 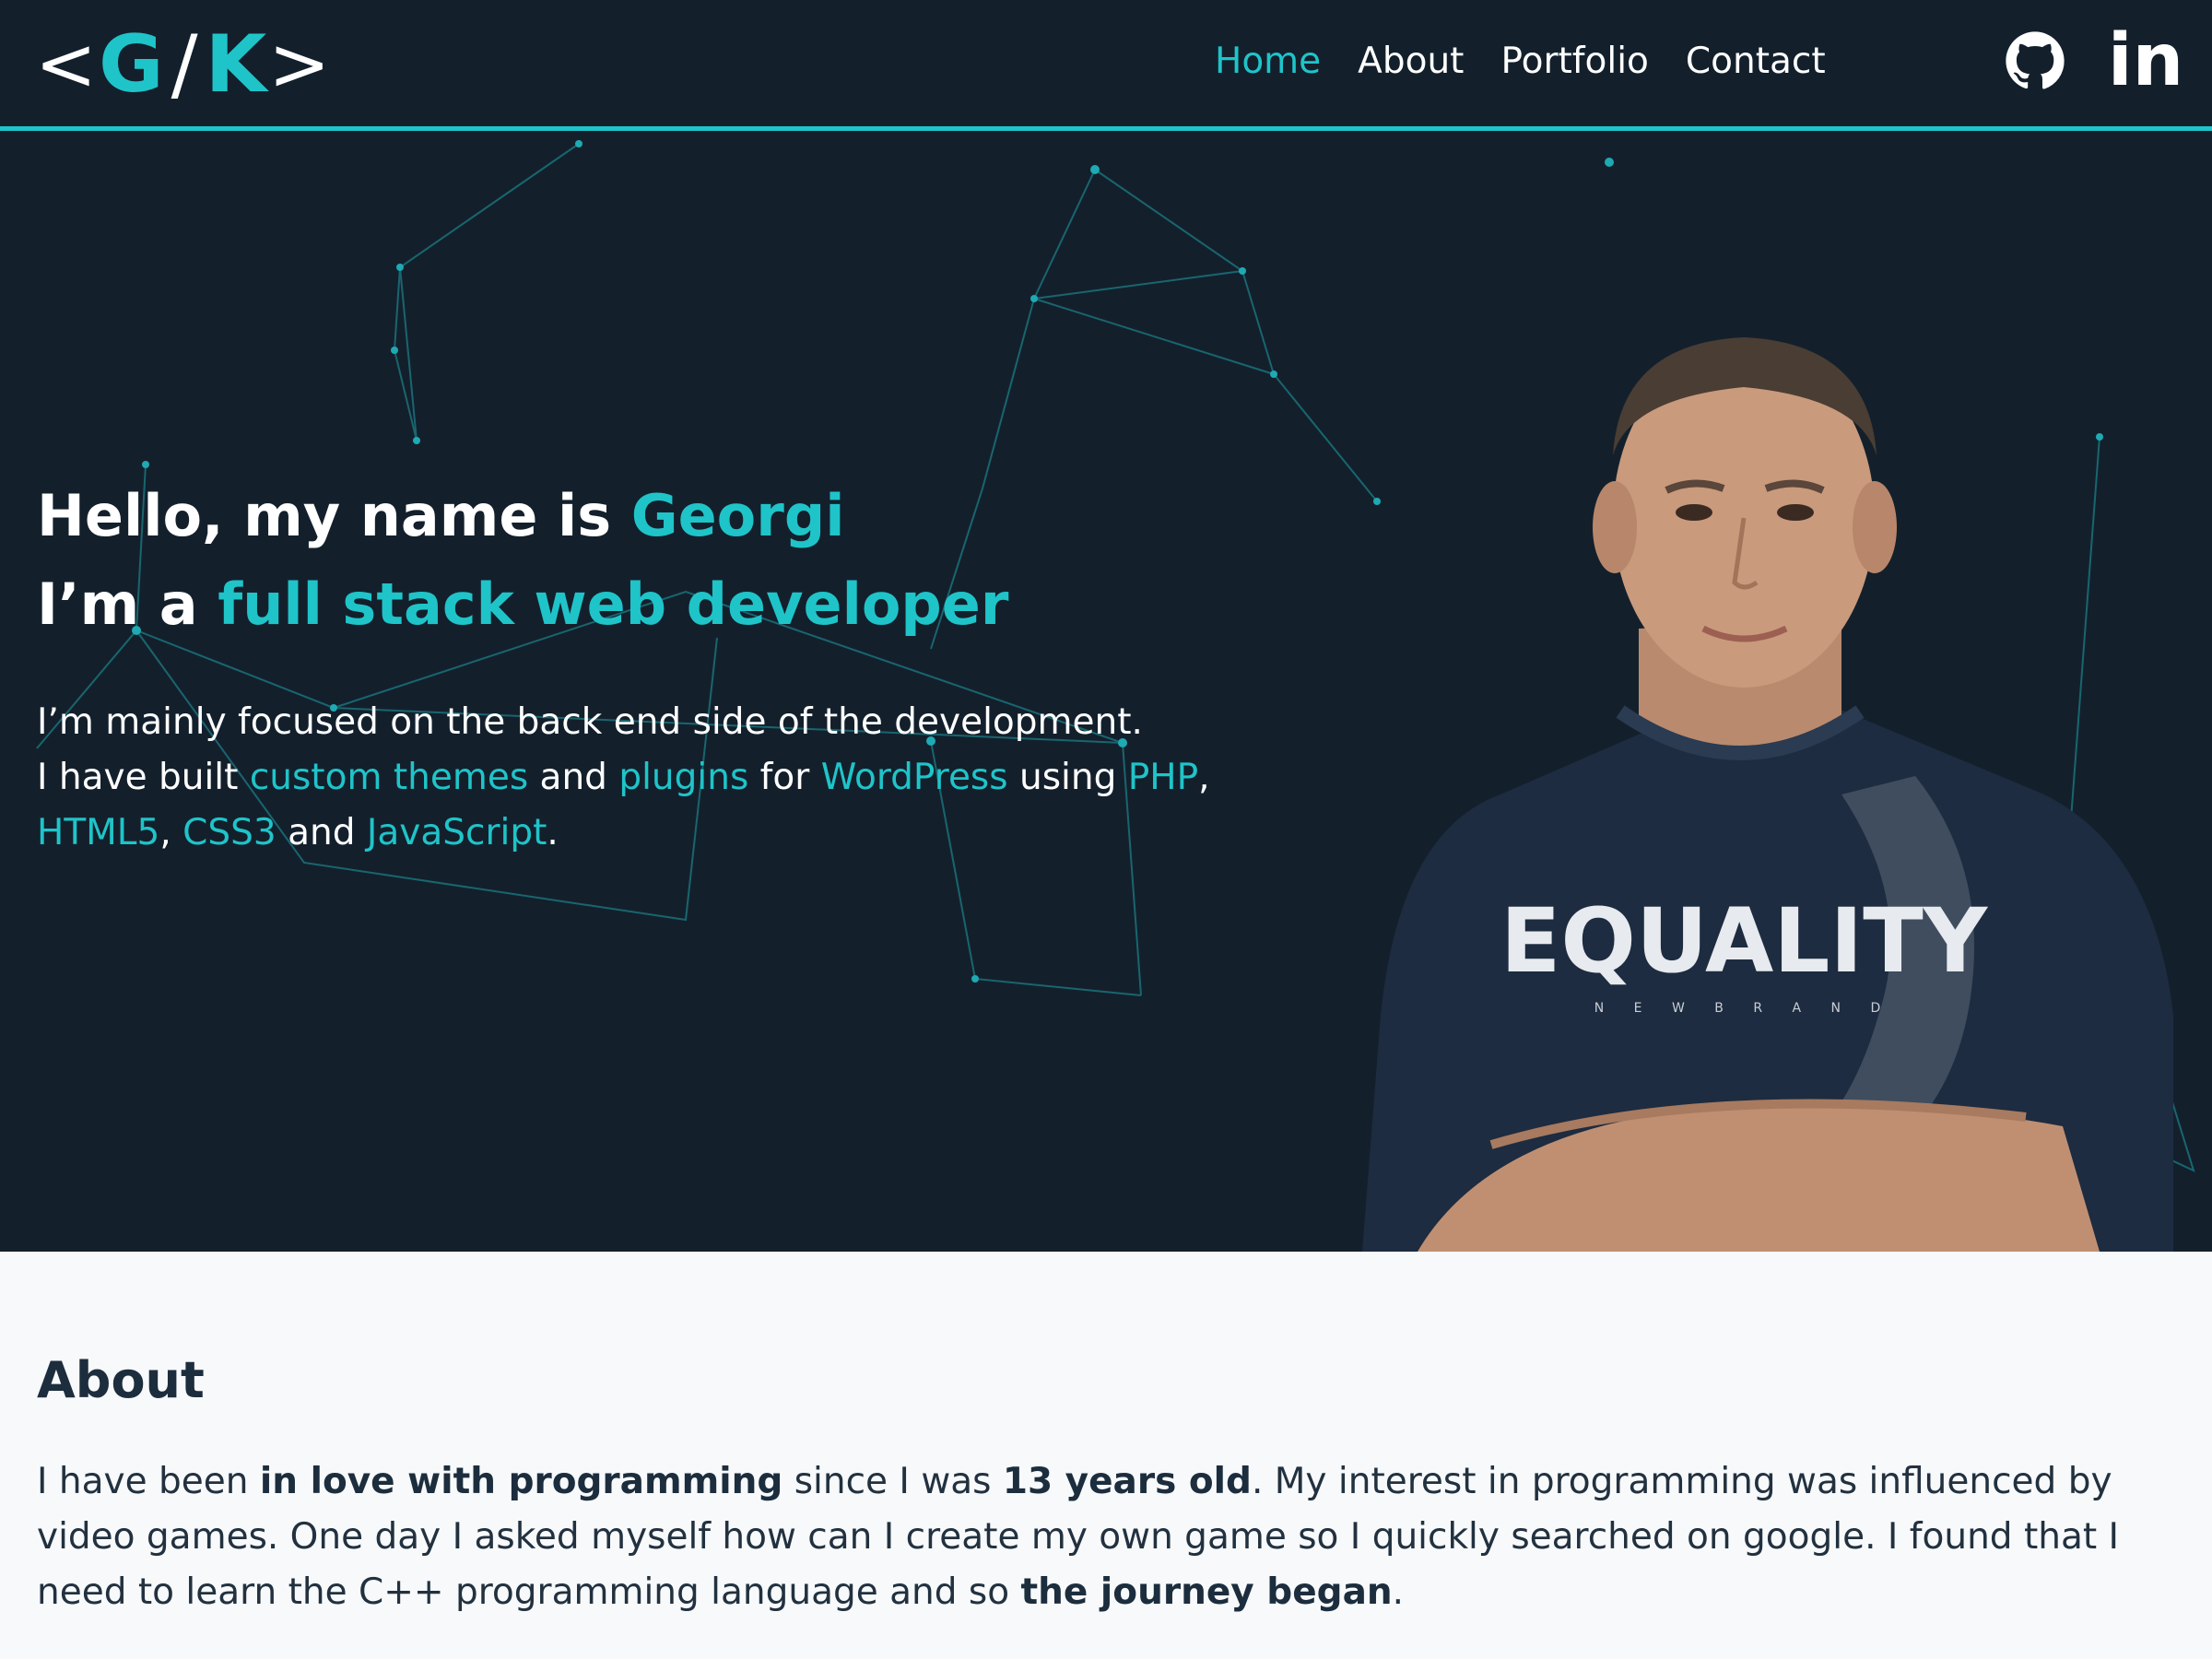 I want to click on about-heading: About, so click(x=121, y=1380).